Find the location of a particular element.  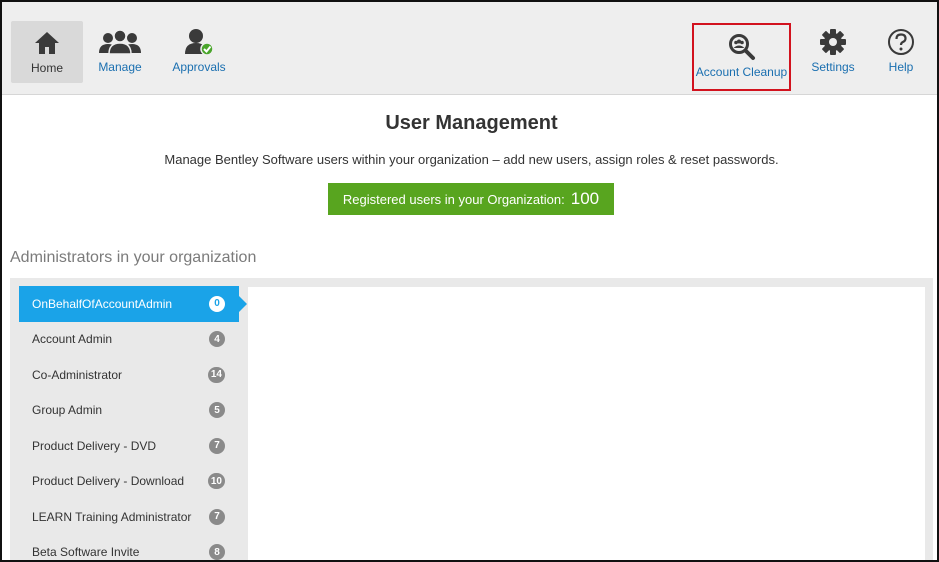

admin-role-item: Beta Software Invite 8 is located at coordinates (129, 547).